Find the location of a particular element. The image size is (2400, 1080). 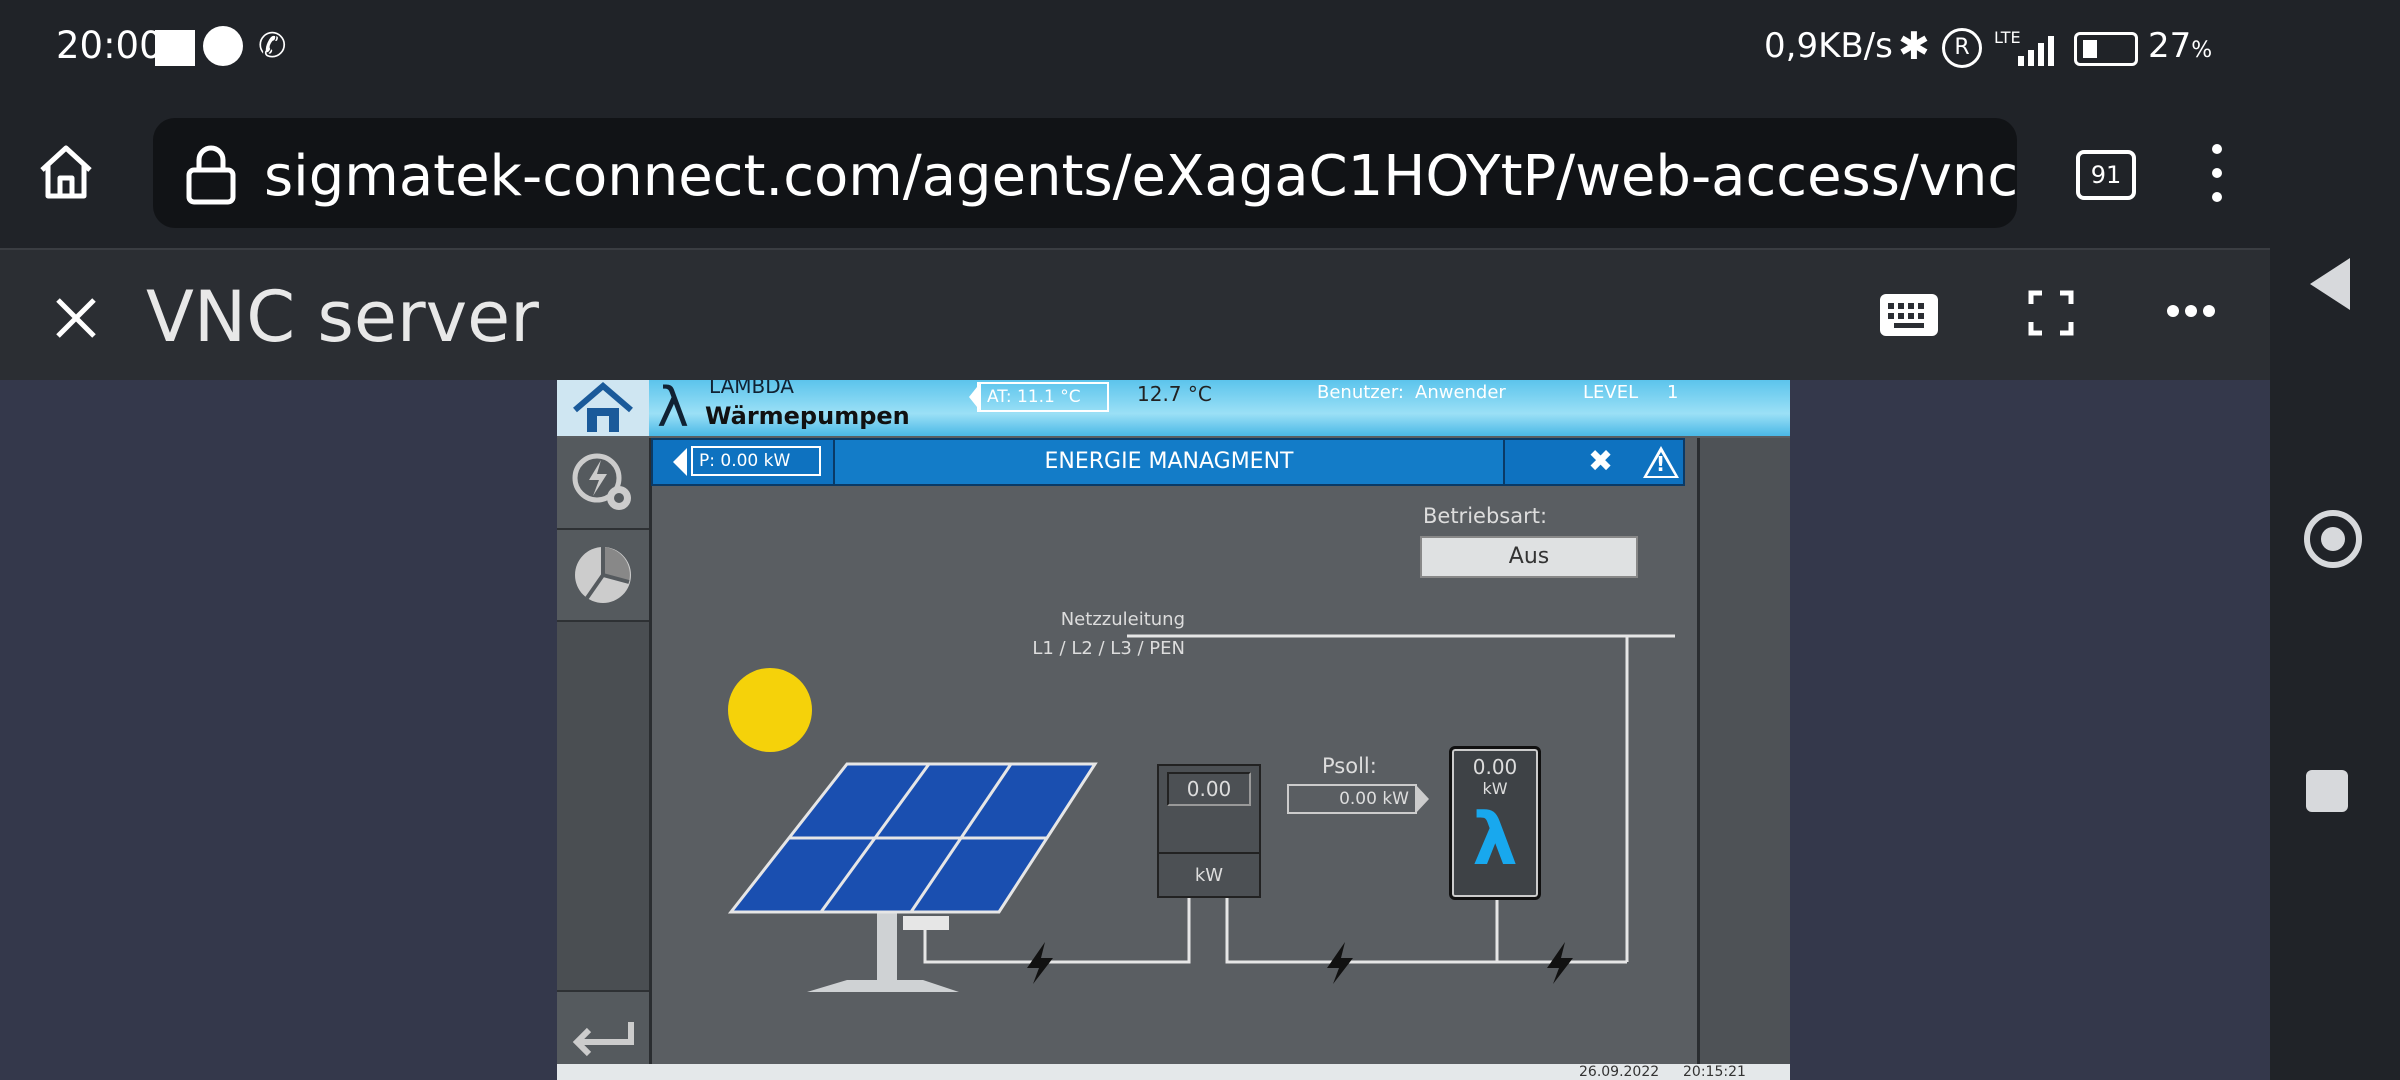

system-nav-bar is located at coordinates (2335, 540).